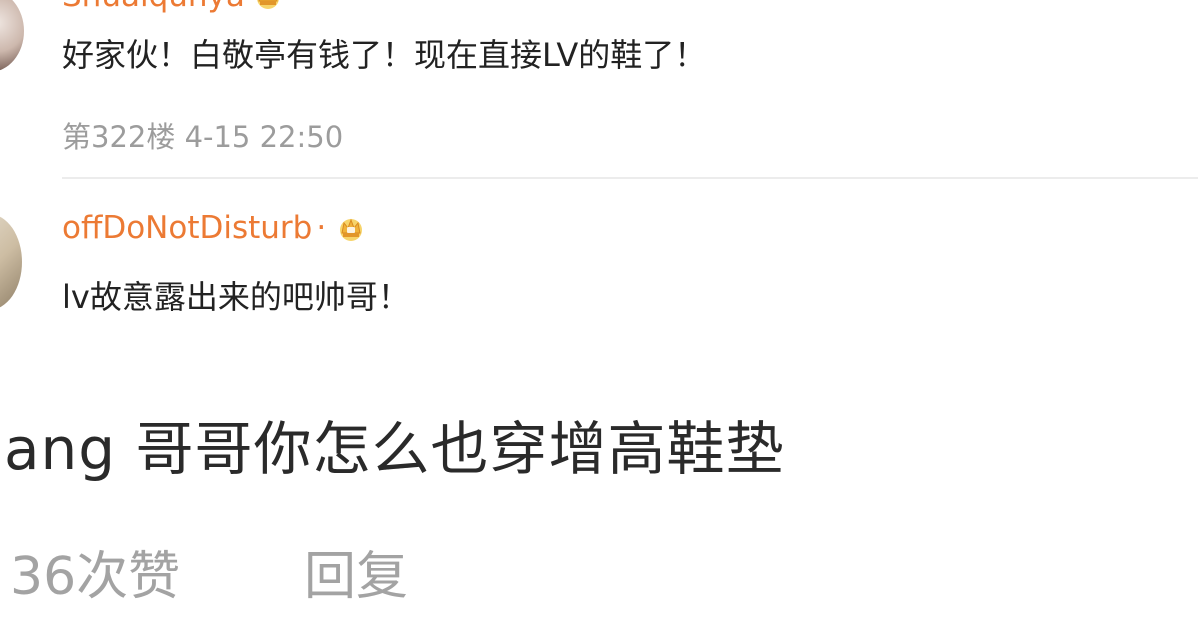 The height and width of the screenshot is (634, 1198). I want to click on reply-text: ang 哥哥你怎么也穿增高鞋垫, so click(394, 449).